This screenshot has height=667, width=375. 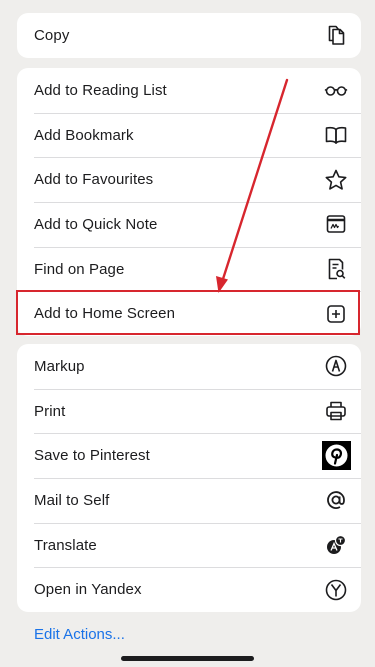 What do you see at coordinates (189, 179) in the screenshot?
I see `action-add-to-favourites: Add to Favourites` at bounding box center [189, 179].